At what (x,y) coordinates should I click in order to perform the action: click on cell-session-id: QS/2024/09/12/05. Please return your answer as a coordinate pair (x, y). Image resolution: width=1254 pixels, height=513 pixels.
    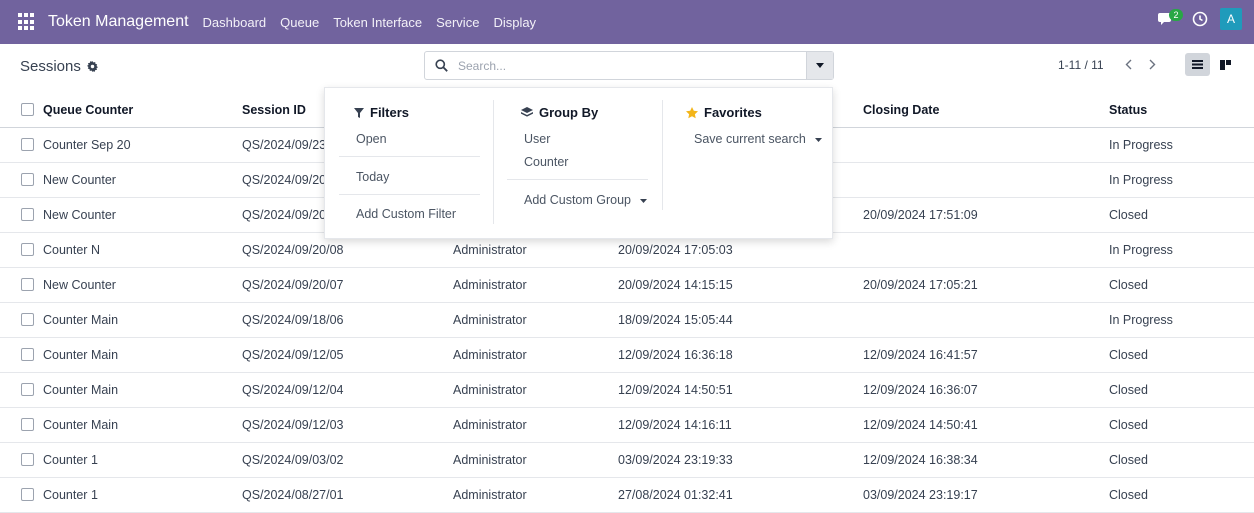
    Looking at the image, I should click on (293, 355).